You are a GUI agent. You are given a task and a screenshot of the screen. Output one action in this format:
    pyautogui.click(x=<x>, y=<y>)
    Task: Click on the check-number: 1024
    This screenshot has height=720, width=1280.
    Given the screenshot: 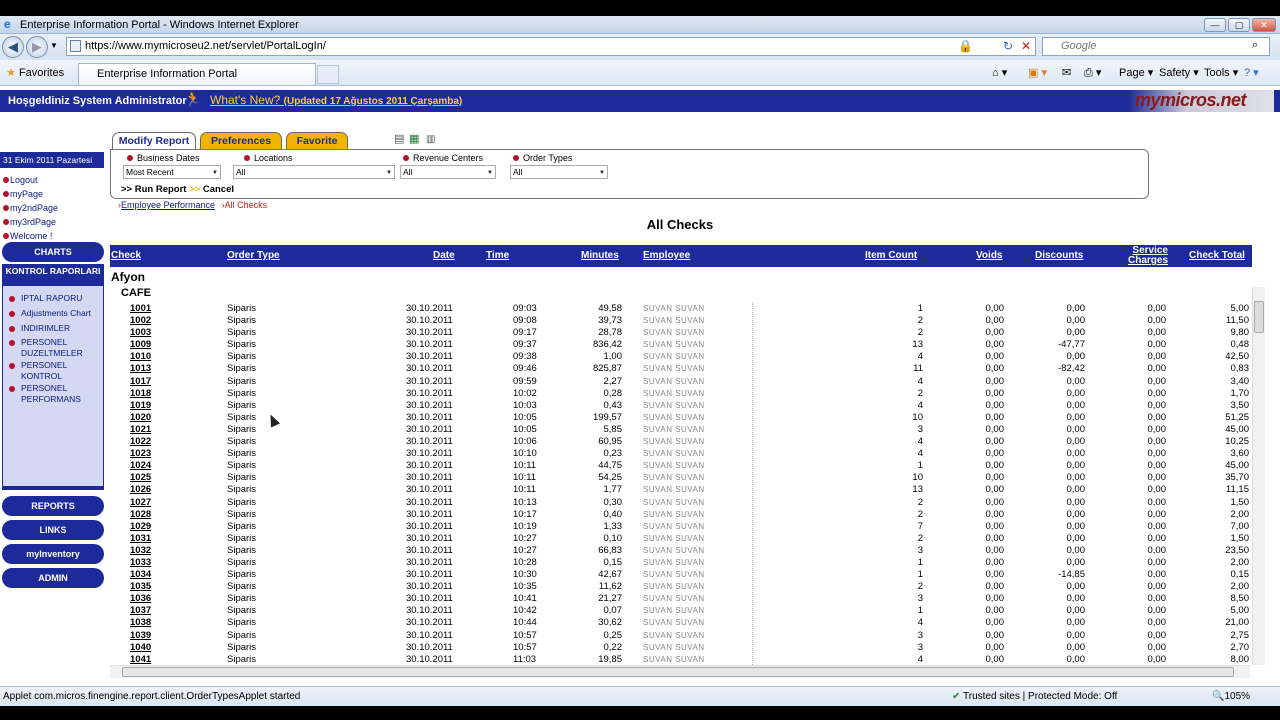 What is the action you would take?
    pyautogui.click(x=140, y=466)
    